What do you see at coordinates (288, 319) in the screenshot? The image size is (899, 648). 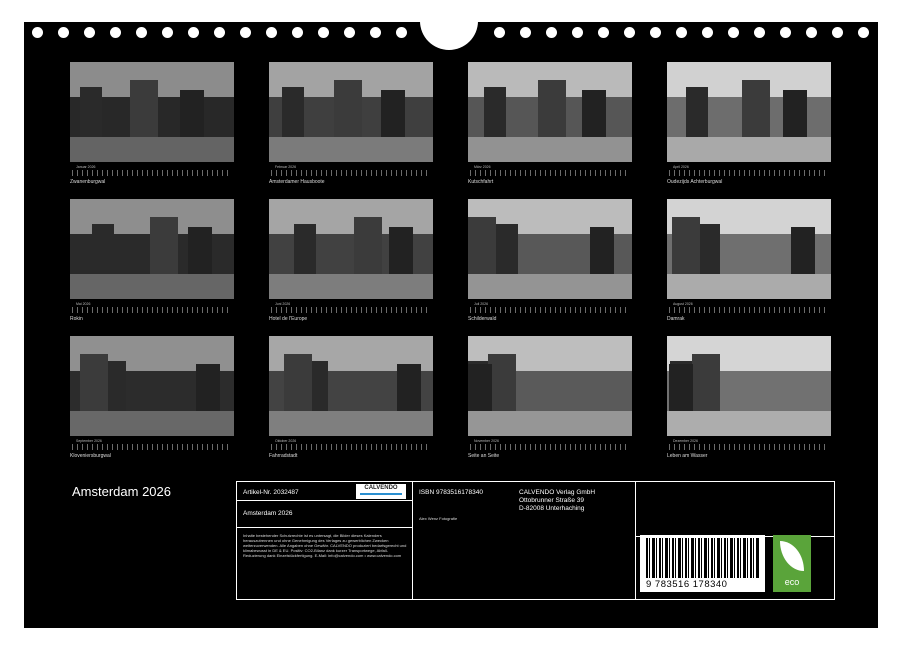 I see `photo-caption: Hotel de l'Europe` at bounding box center [288, 319].